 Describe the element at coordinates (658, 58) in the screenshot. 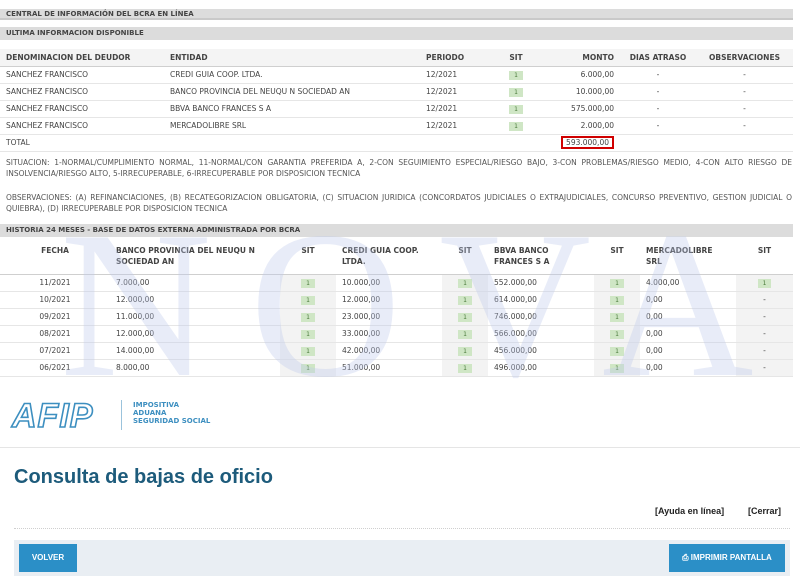

I see `col-days: DIAS ATRASO` at that location.